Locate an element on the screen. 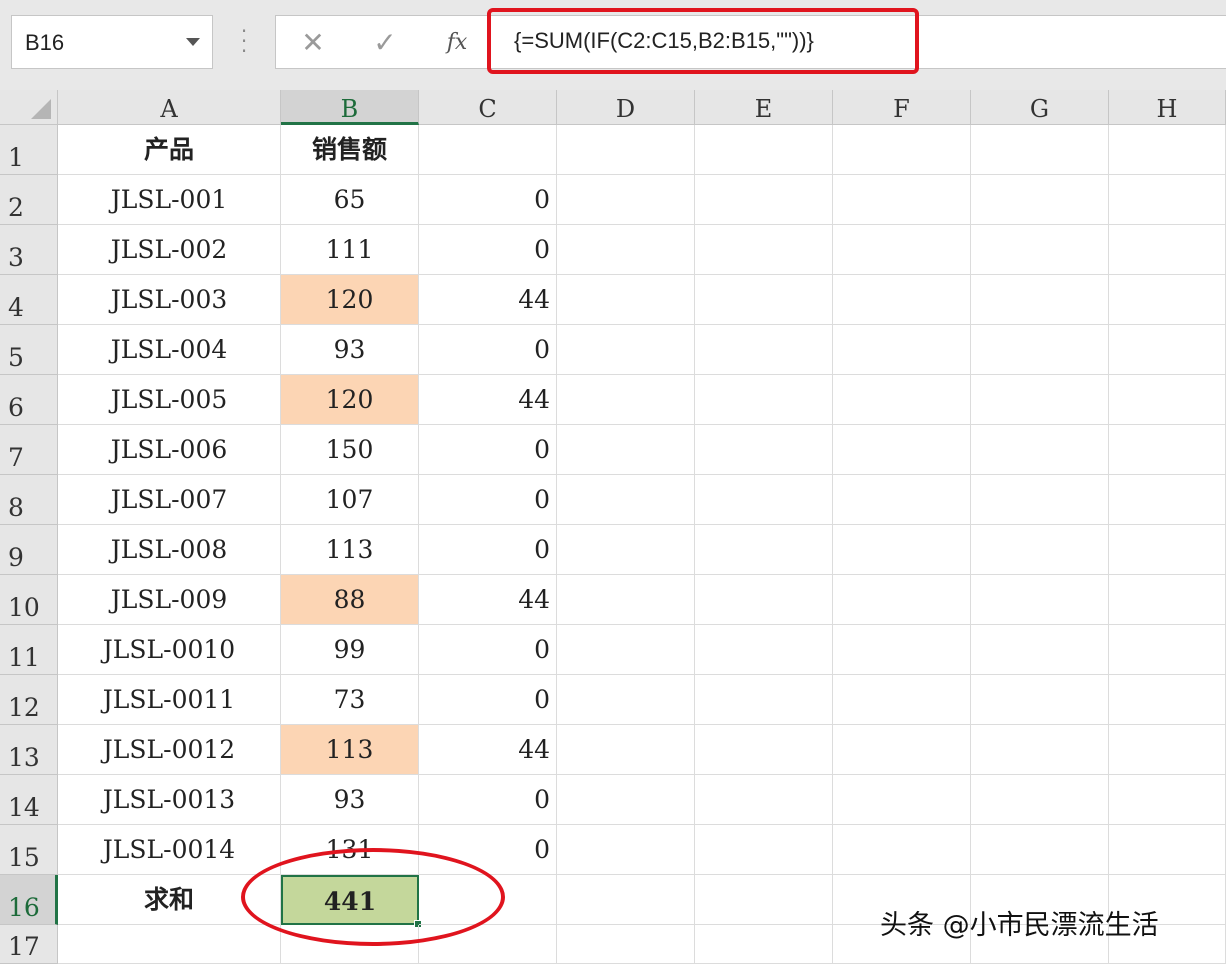  cell-D7 is located at coordinates (626, 450).